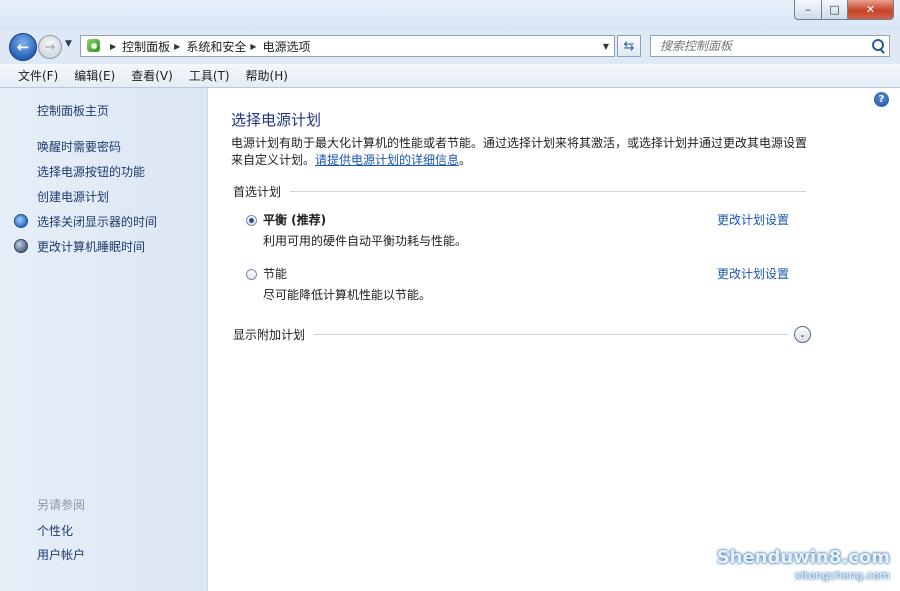 The width and height of the screenshot is (900, 591). I want to click on breadcrumb-power-options: 电源选项, so click(287, 46).